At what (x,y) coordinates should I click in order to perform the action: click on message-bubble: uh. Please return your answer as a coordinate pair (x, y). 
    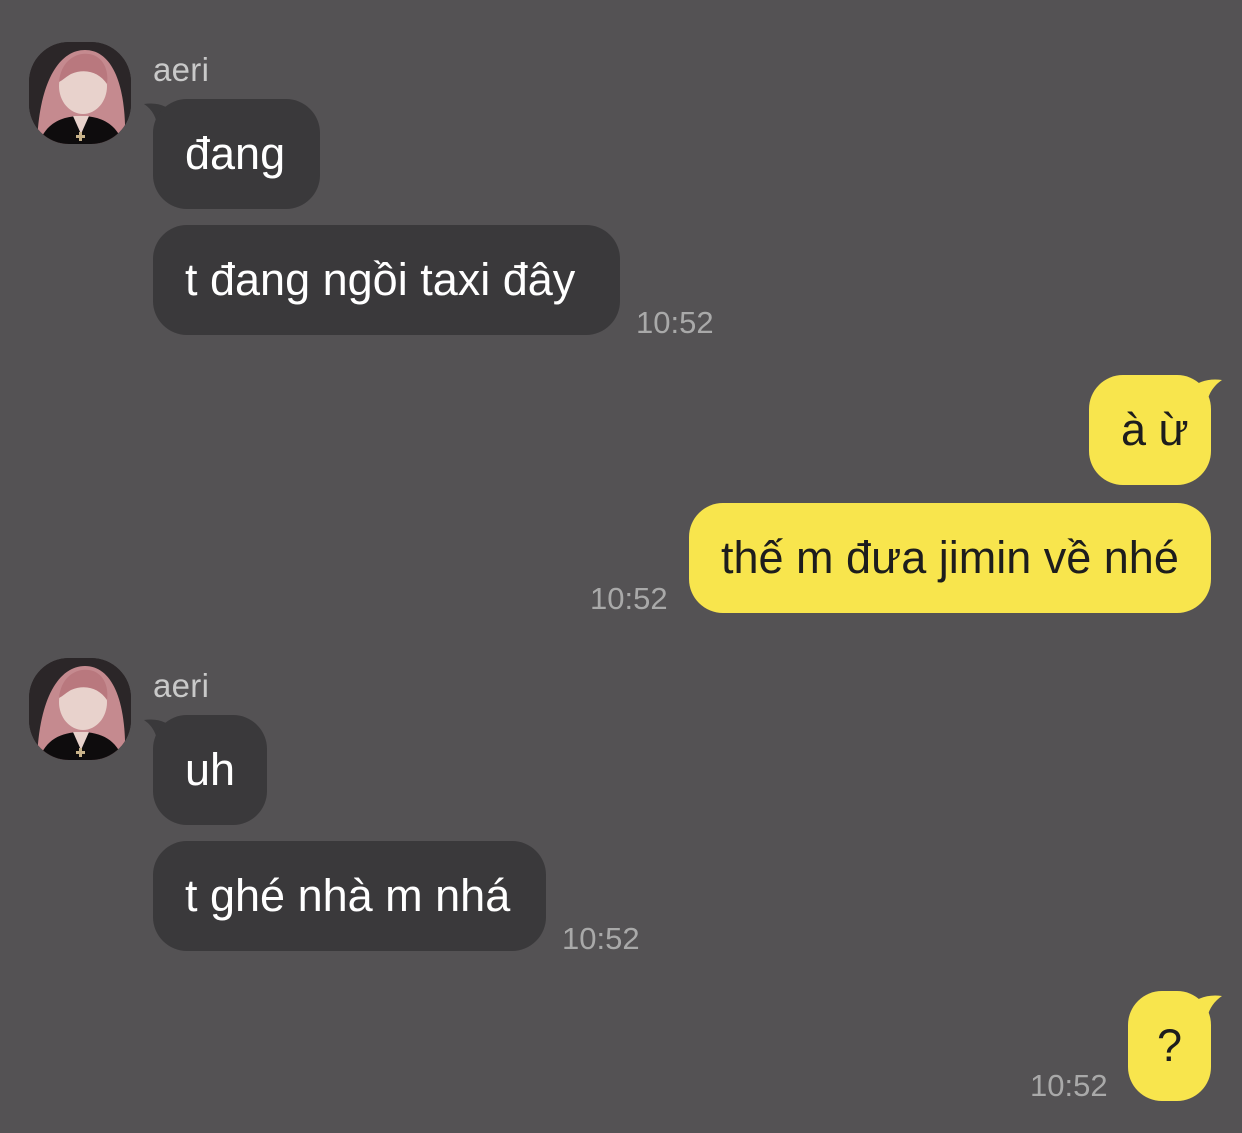
    Looking at the image, I should click on (210, 770).